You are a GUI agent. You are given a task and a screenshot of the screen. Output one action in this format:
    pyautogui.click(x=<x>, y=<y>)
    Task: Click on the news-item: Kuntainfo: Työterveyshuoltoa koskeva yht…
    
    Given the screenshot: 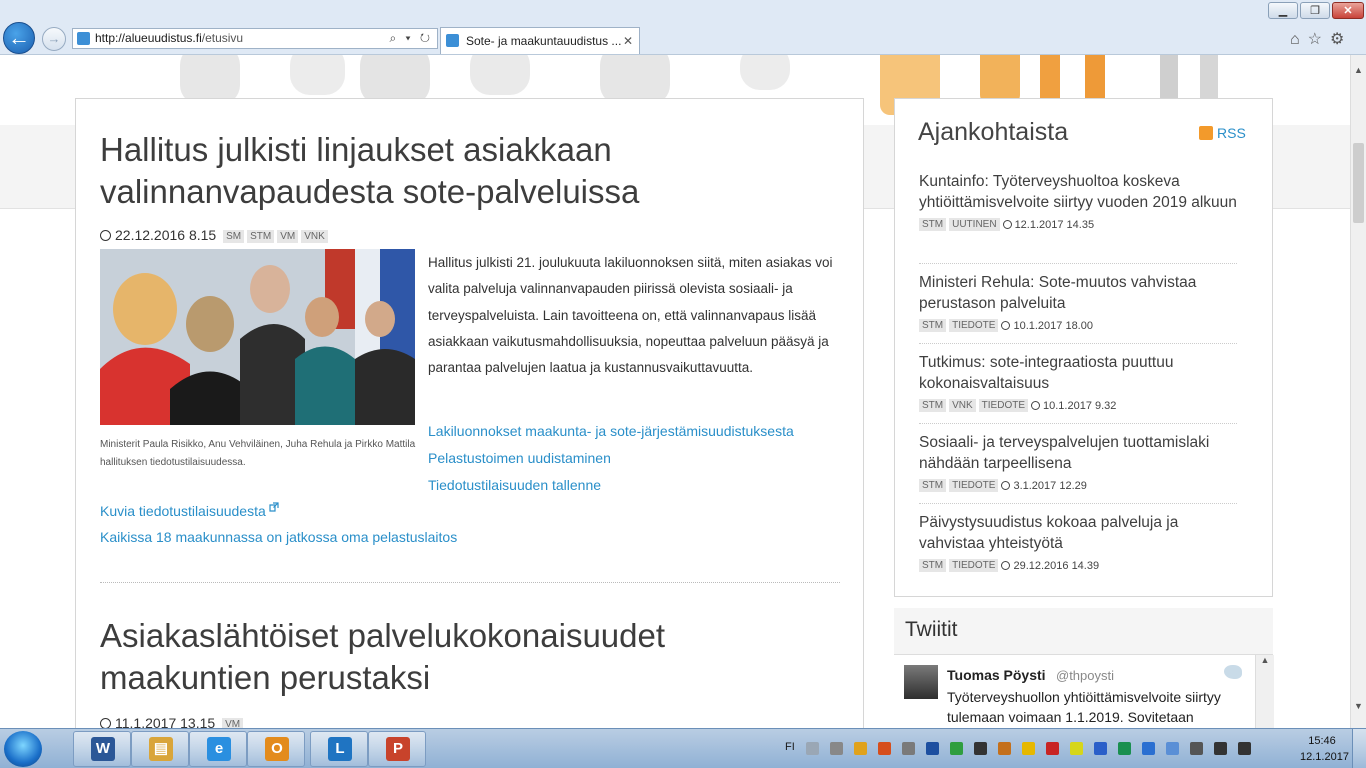 What is the action you would take?
    pyautogui.click(x=1078, y=201)
    